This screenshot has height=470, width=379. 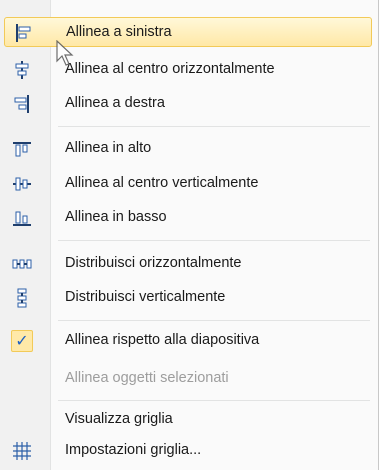 What do you see at coordinates (66, 55) in the screenshot?
I see `mouse-pointer-icon` at bounding box center [66, 55].